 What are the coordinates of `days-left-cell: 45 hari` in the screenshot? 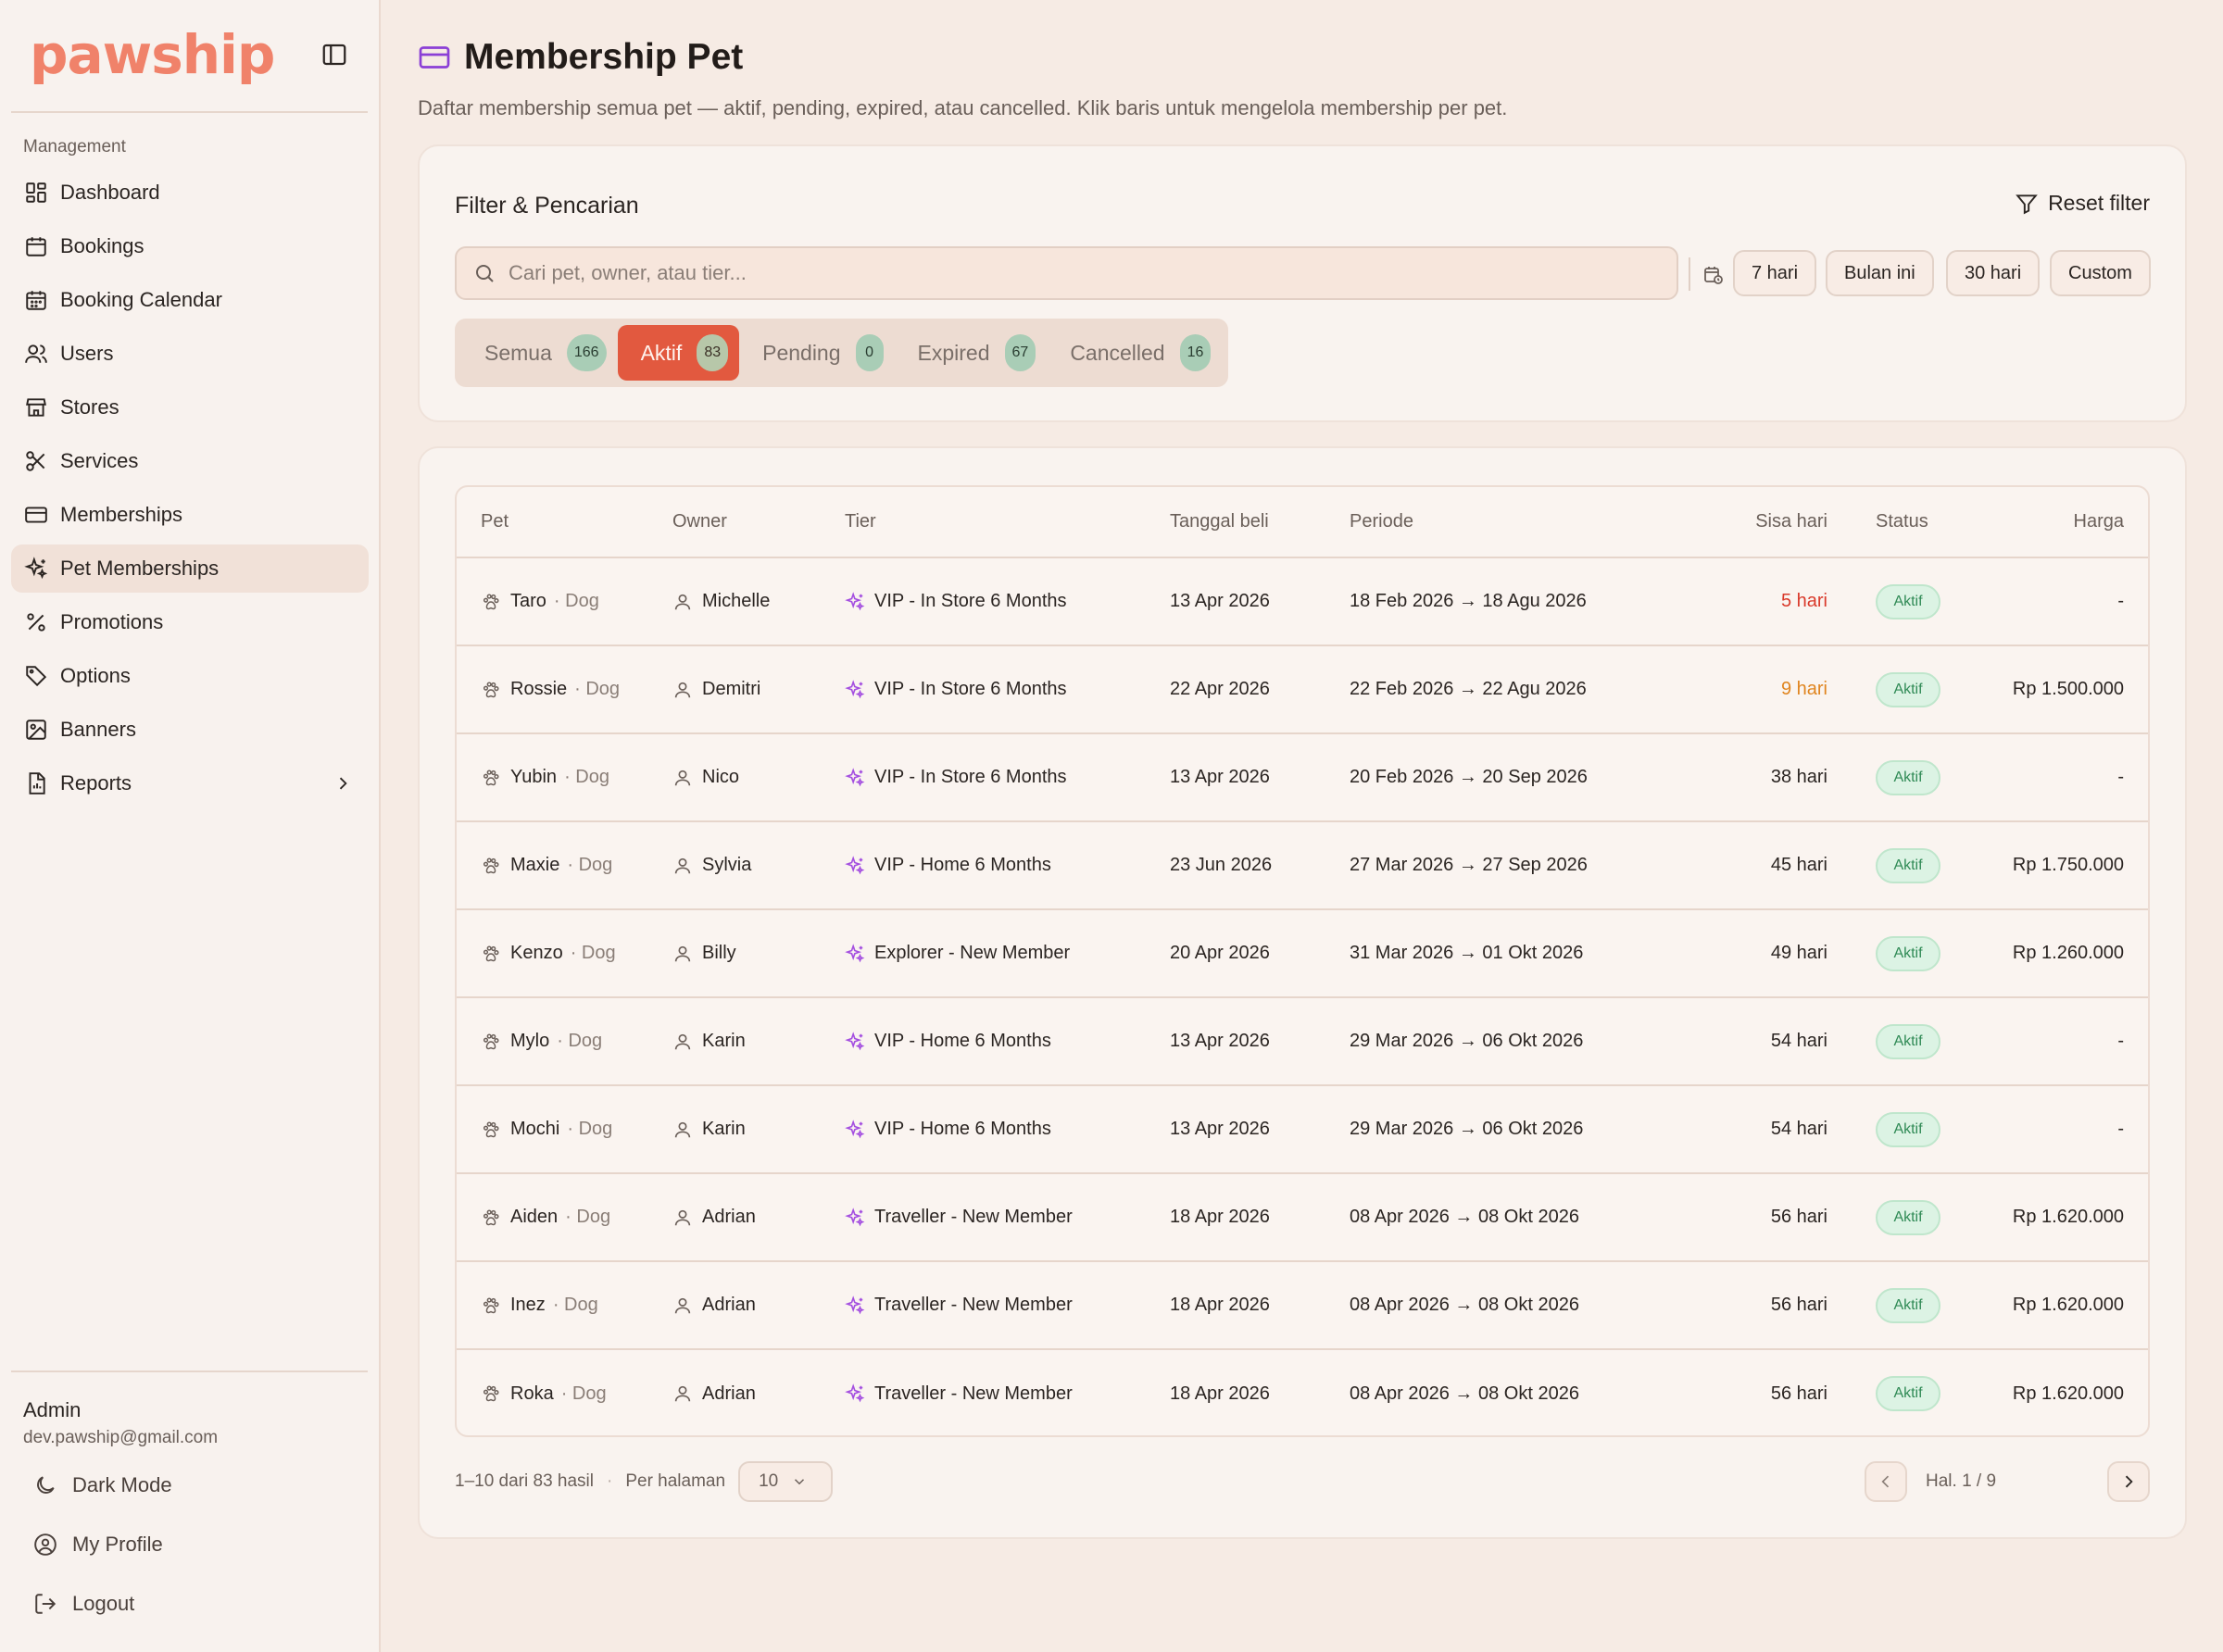 It's located at (1738, 865).